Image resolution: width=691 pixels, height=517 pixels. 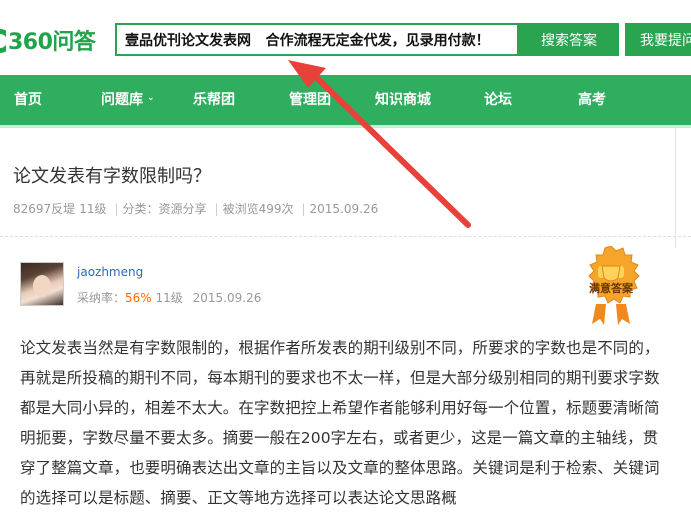 I want to click on search-button: 搜索答案, so click(x=569, y=39).